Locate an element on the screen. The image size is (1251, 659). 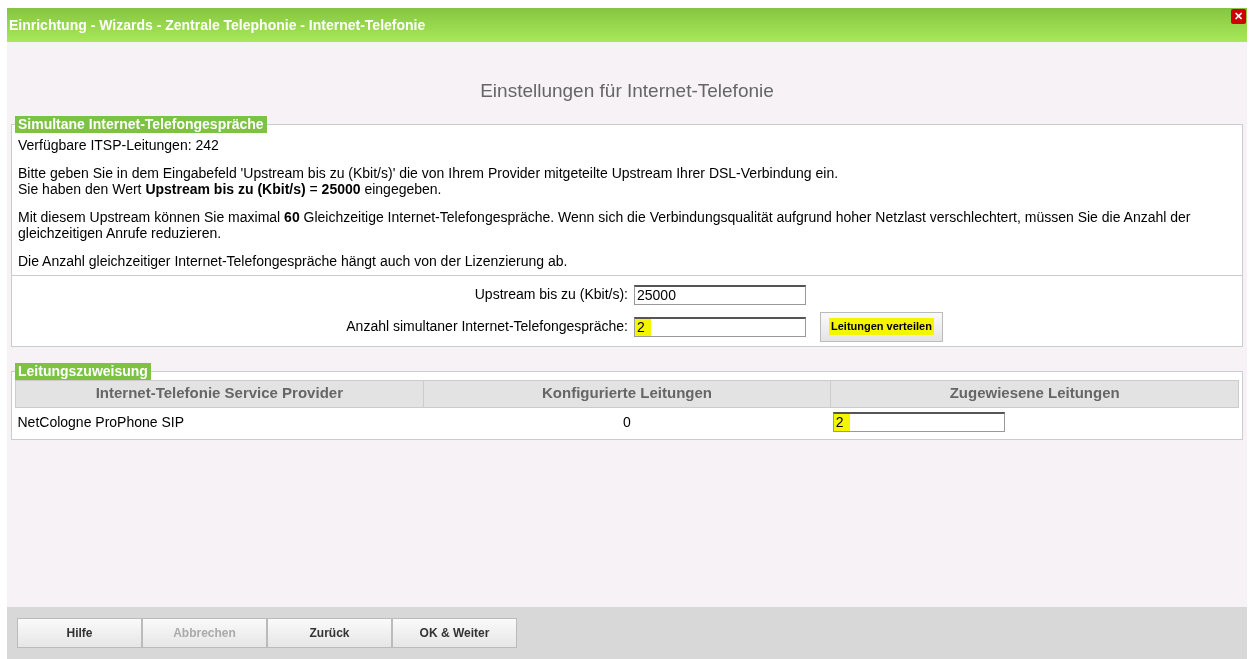
window-title: Einrichtung - Wizards - Zentrale Telephonie - Internet-Telefonie is located at coordinates (217, 25).